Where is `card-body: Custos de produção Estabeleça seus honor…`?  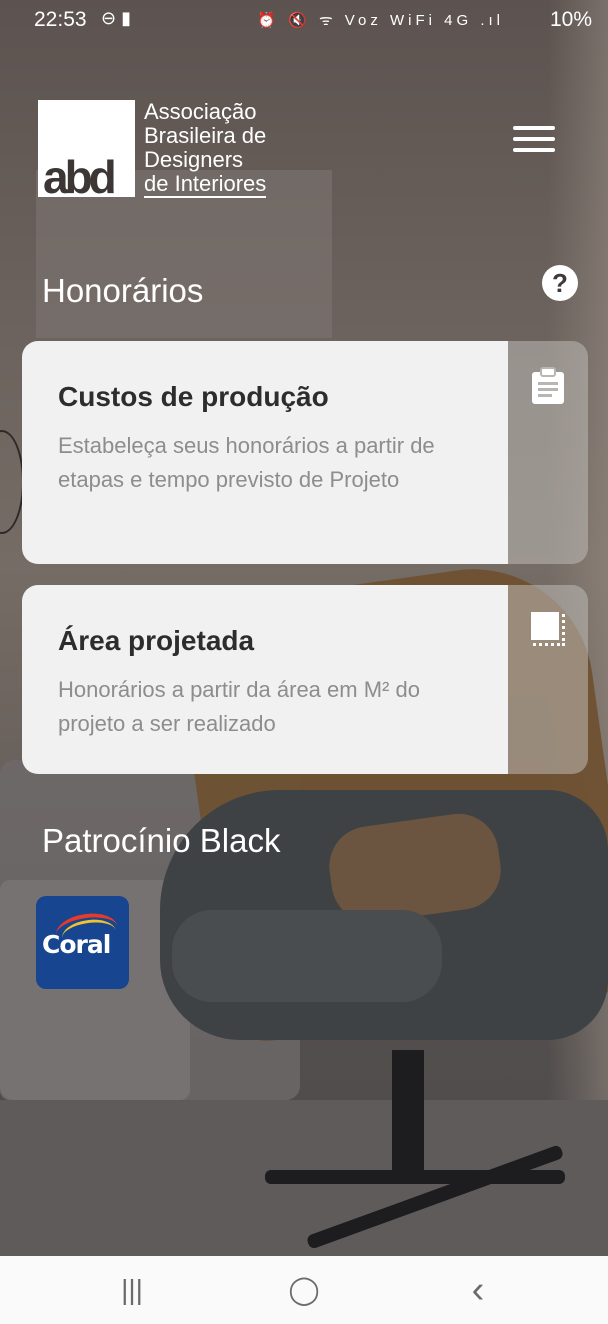 card-body: Custos de produção Estabeleça seus honor… is located at coordinates (265, 452).